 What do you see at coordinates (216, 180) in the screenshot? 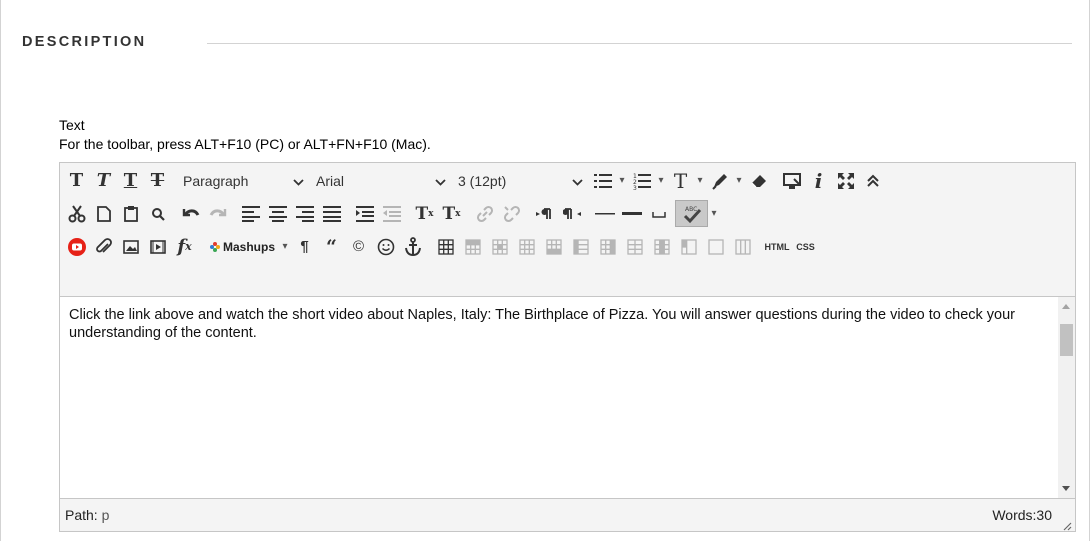
I see `format-select-value: Paragraph` at bounding box center [216, 180].